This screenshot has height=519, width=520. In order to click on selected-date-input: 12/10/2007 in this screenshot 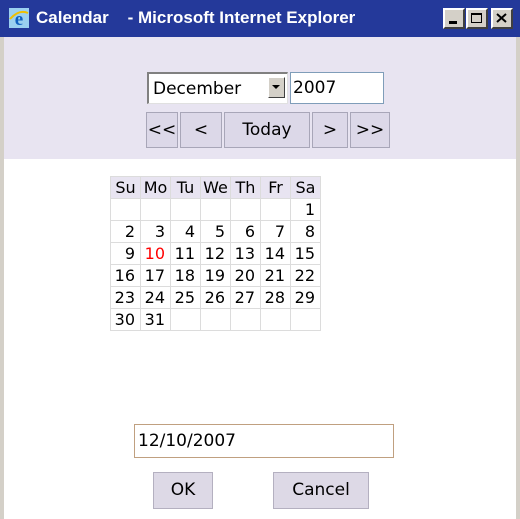, I will do `click(264, 441)`.